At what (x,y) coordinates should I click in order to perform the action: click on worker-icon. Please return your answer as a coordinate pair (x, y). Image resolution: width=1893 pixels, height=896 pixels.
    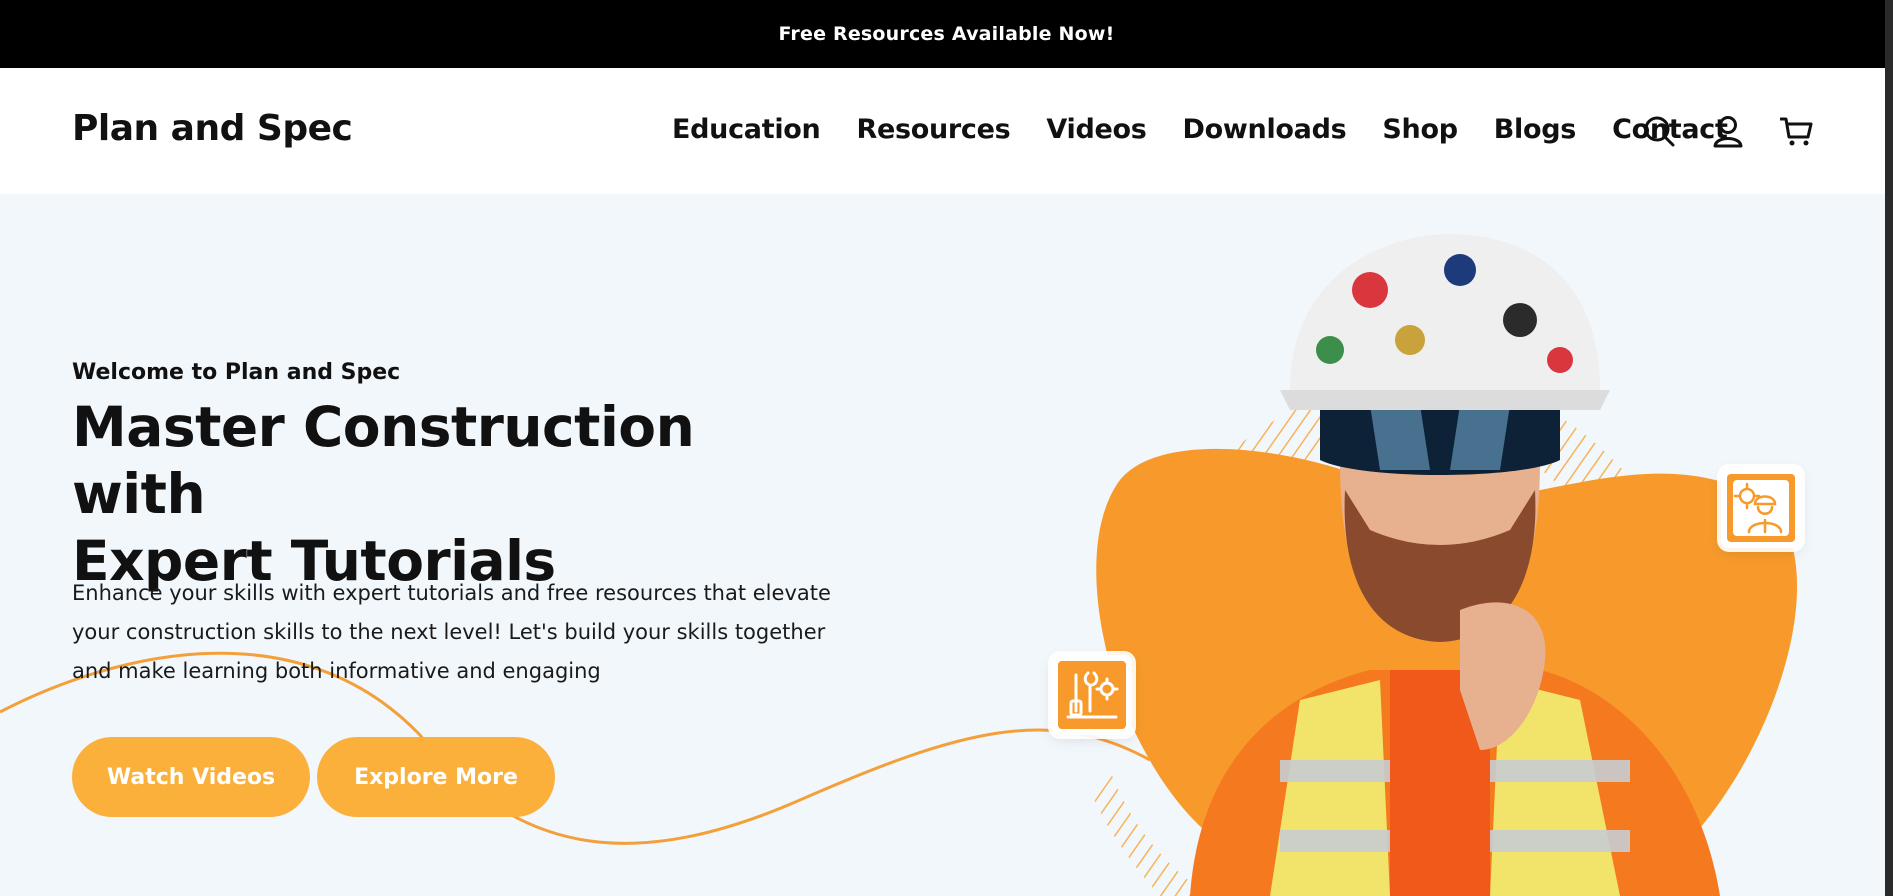
    Looking at the image, I should click on (1761, 508).